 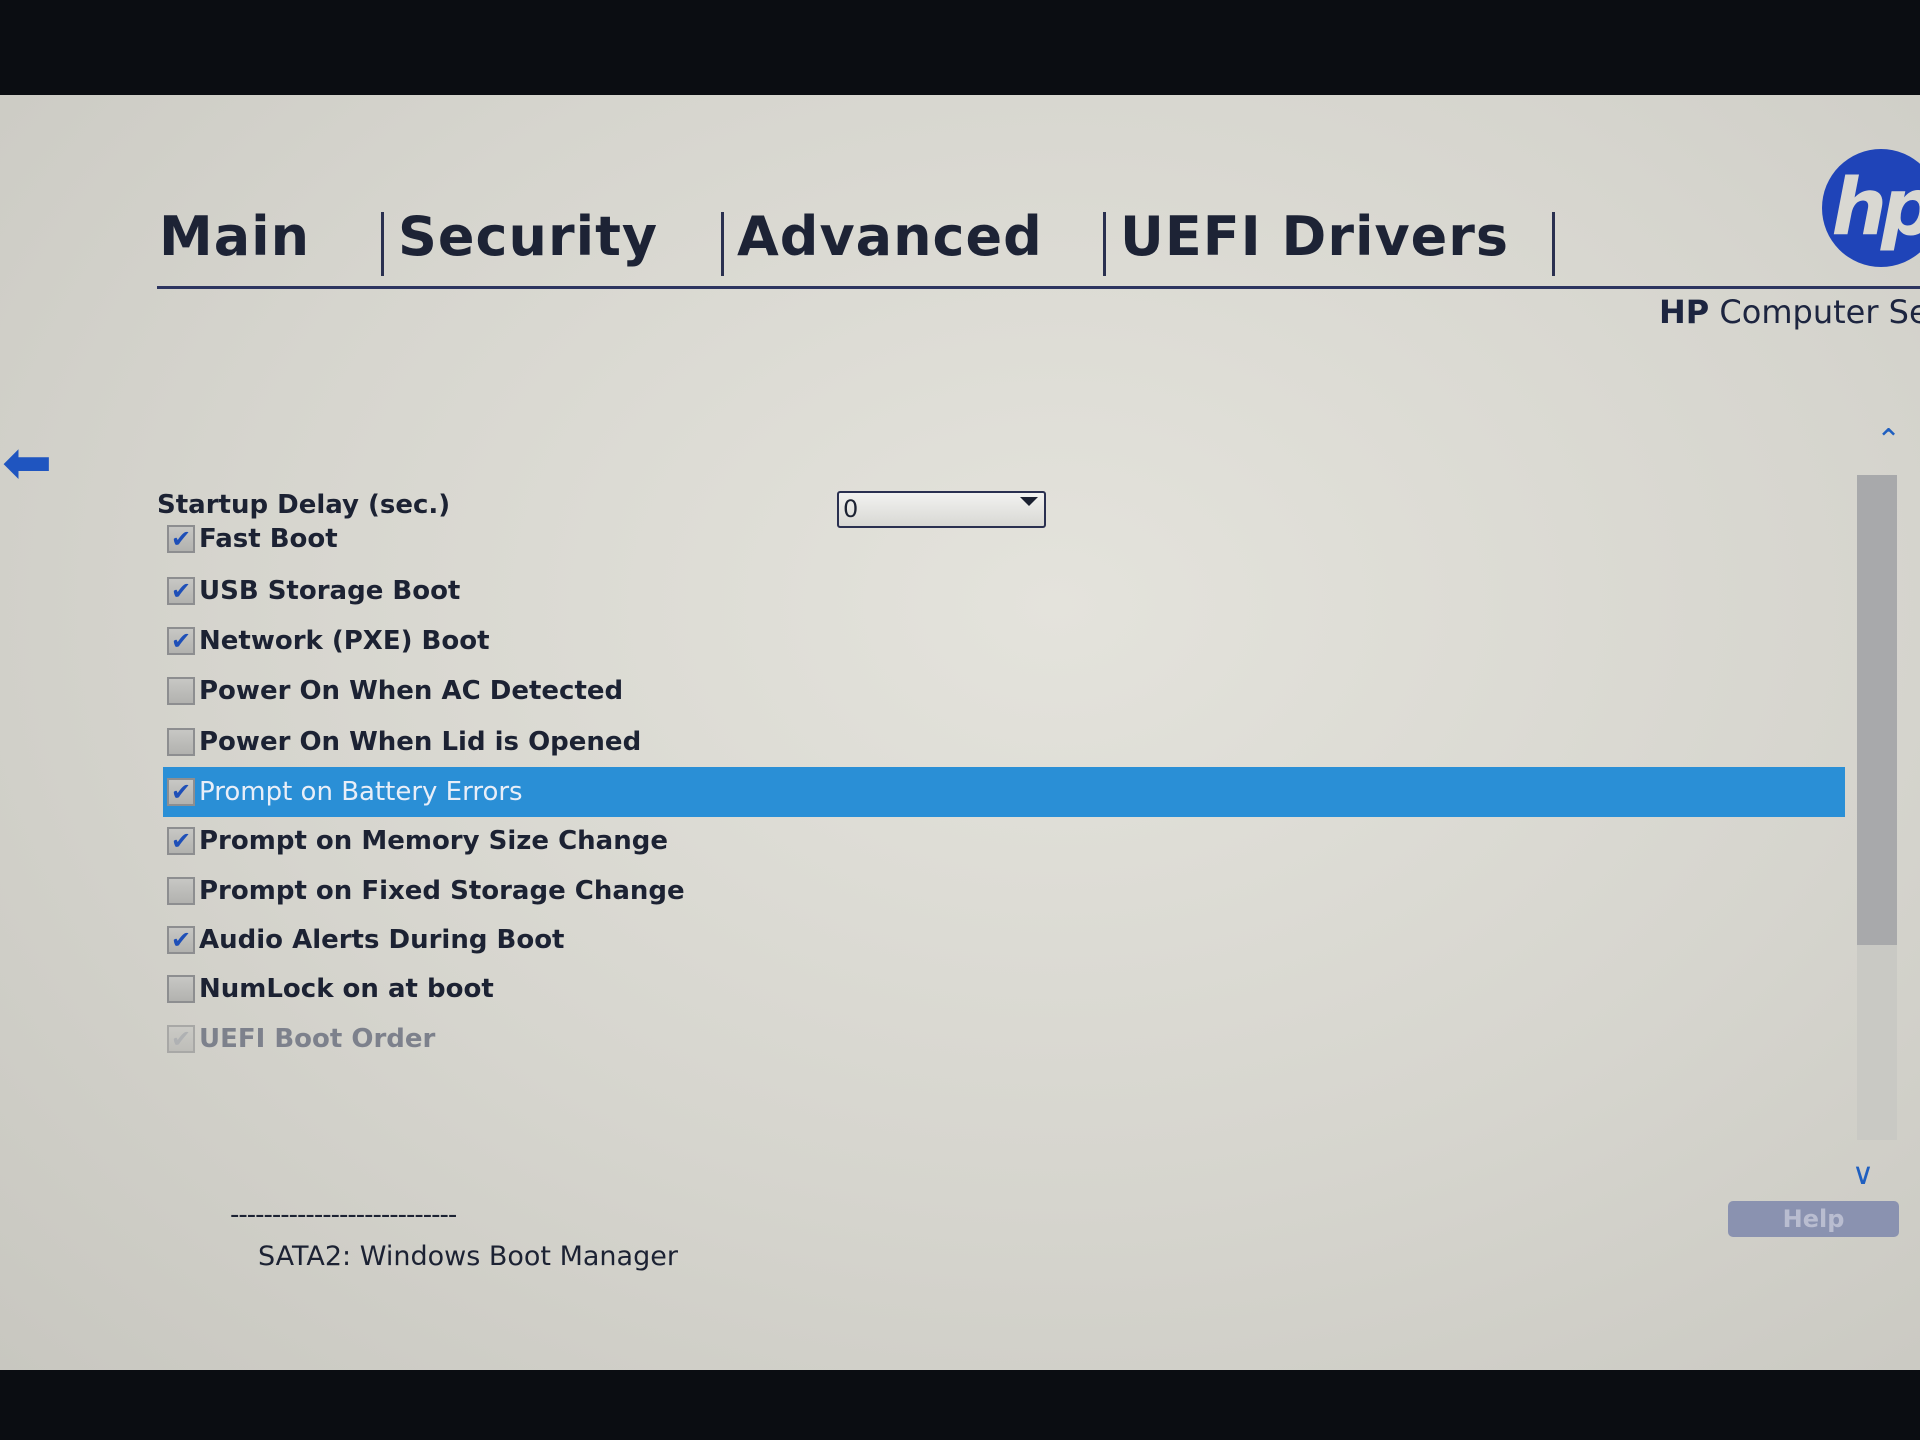 I want to click on tab-security: Security, so click(x=528, y=236).